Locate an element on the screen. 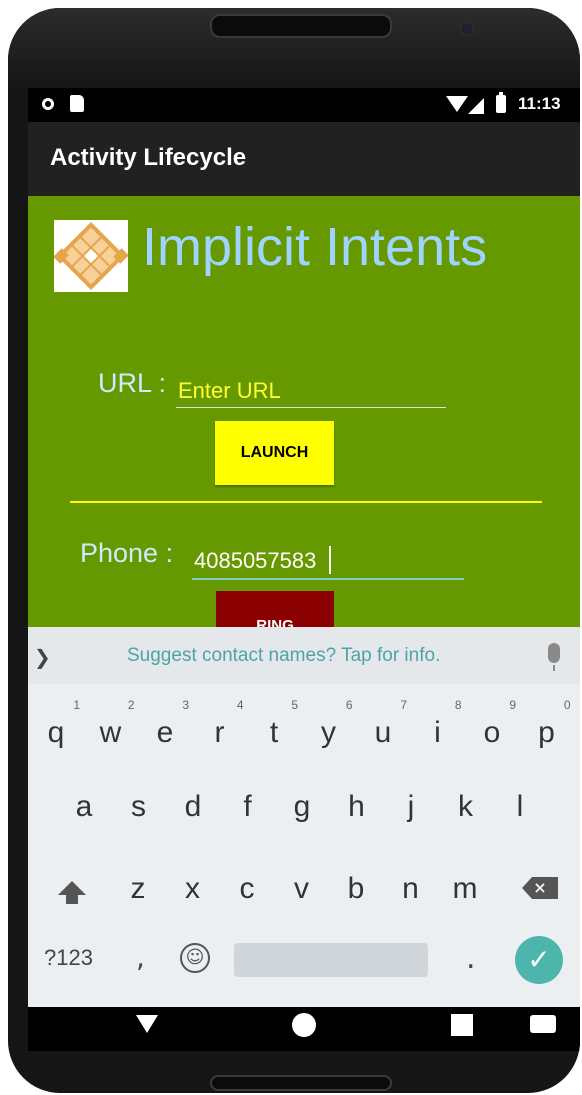 The image size is (582, 1095). key-label: y is located at coordinates (328, 732).